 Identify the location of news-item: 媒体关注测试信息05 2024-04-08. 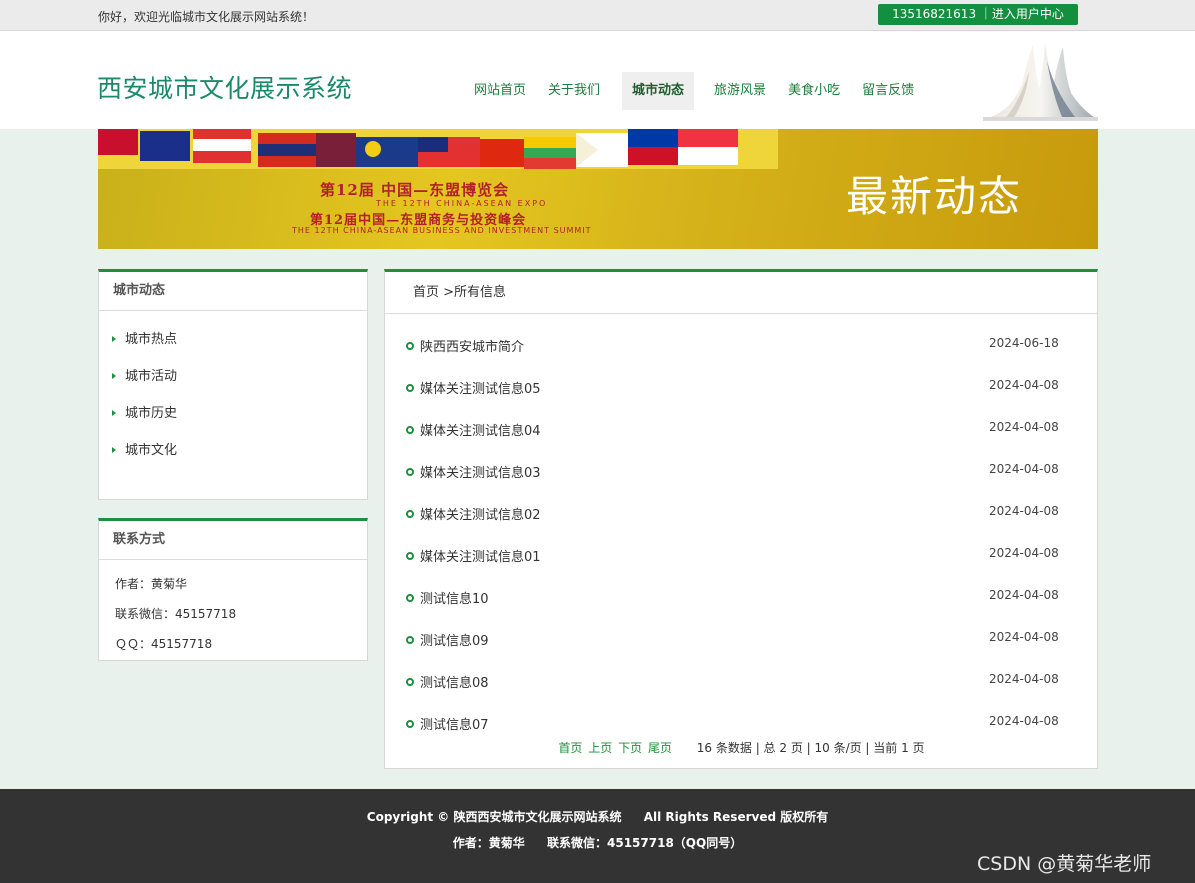
(741, 388).